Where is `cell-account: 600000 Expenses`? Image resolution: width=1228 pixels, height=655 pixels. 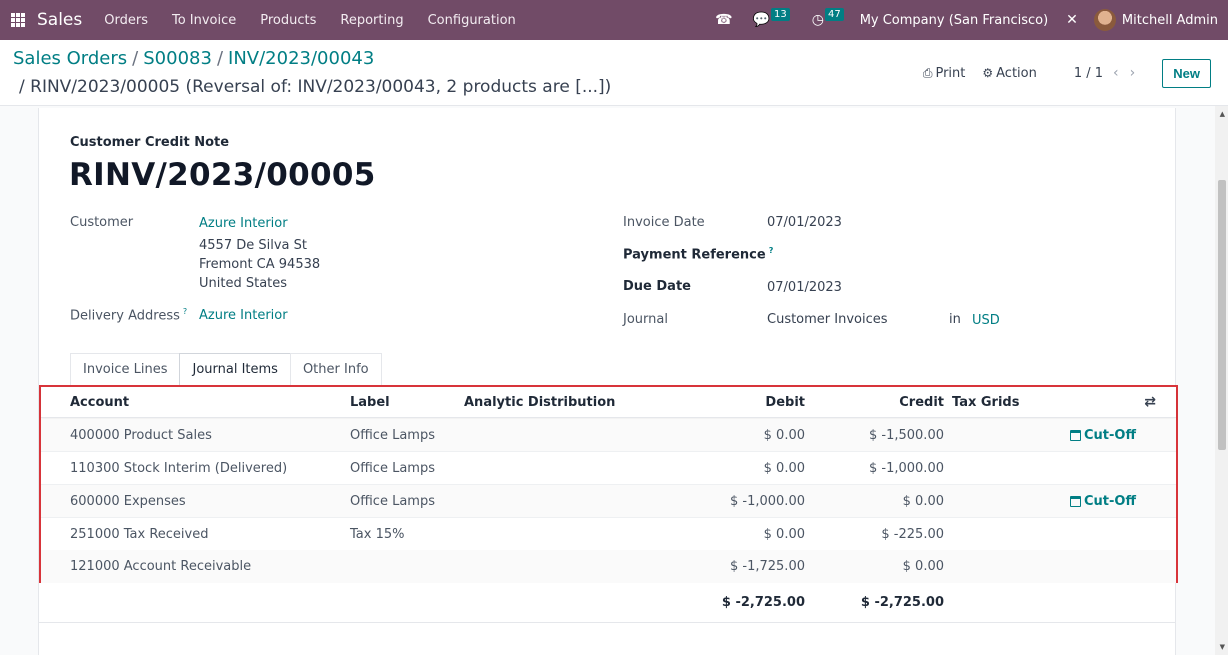
cell-account: 600000 Expenses is located at coordinates (128, 501).